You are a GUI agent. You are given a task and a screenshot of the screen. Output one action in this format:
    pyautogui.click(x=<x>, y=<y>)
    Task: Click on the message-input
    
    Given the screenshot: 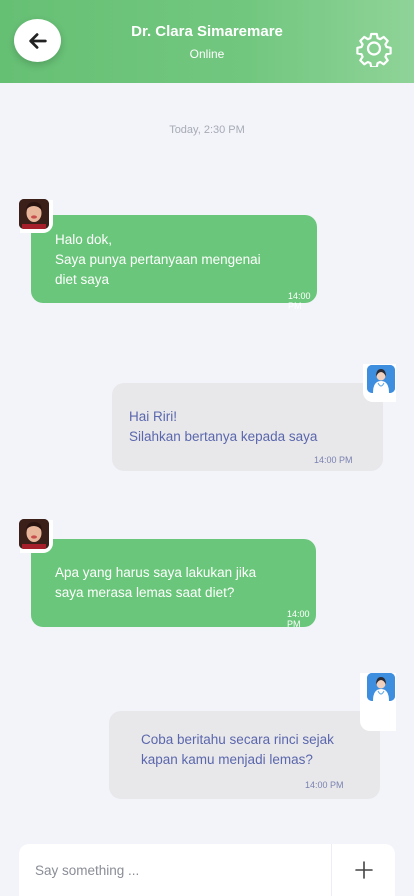 What is the action you would take?
    pyautogui.click(x=175, y=870)
    